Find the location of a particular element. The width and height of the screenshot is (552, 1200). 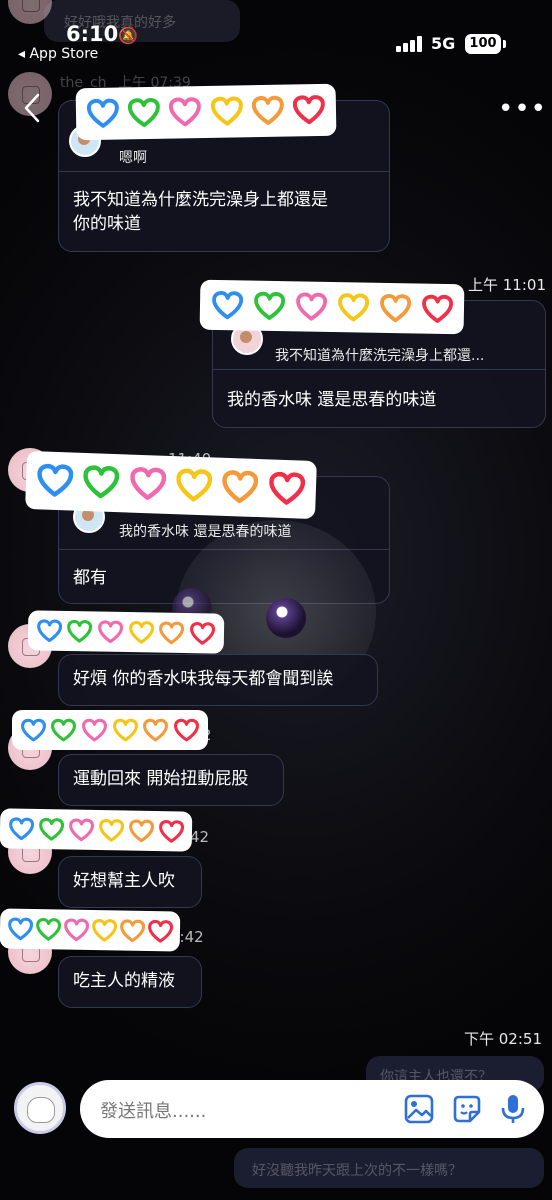

network-type: 5G is located at coordinates (443, 43).